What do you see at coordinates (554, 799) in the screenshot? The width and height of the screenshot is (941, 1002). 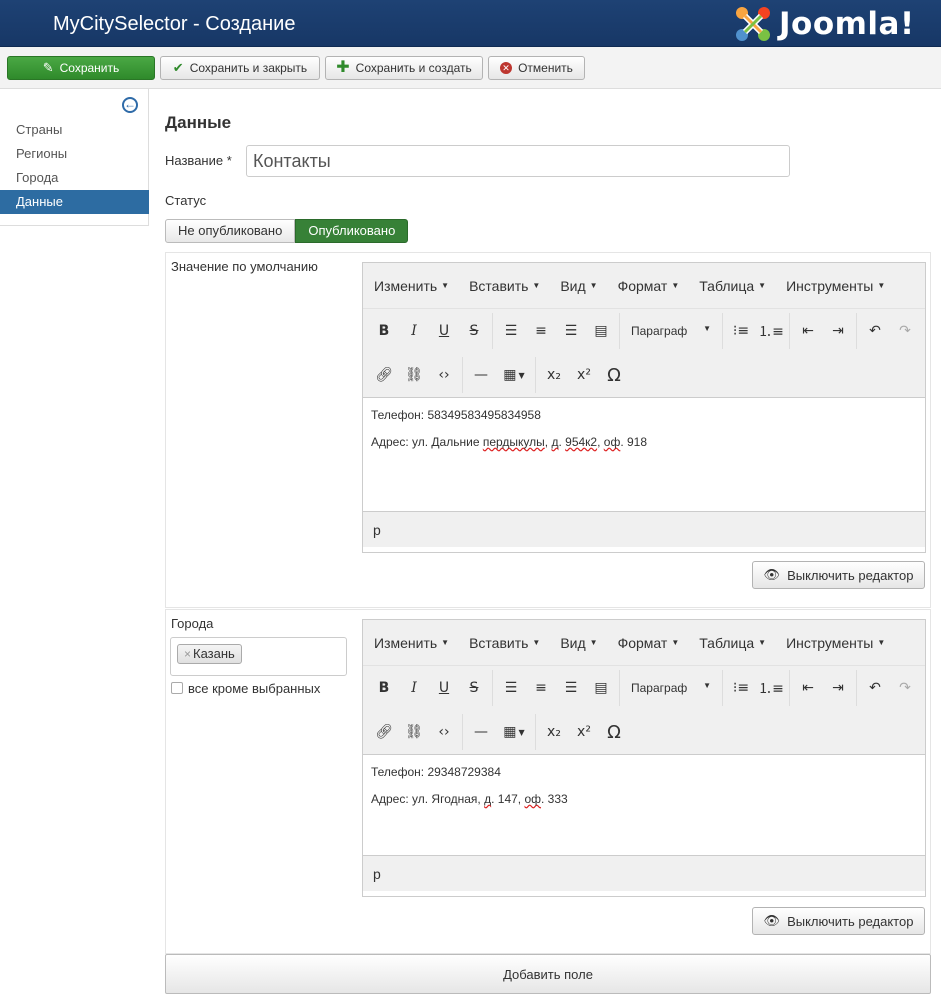 I see `address-text: . 333` at bounding box center [554, 799].